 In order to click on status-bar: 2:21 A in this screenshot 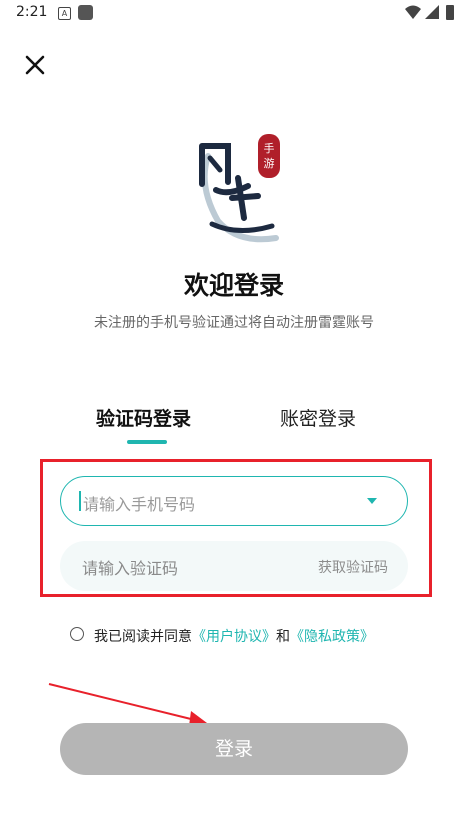, I will do `click(234, 14)`.